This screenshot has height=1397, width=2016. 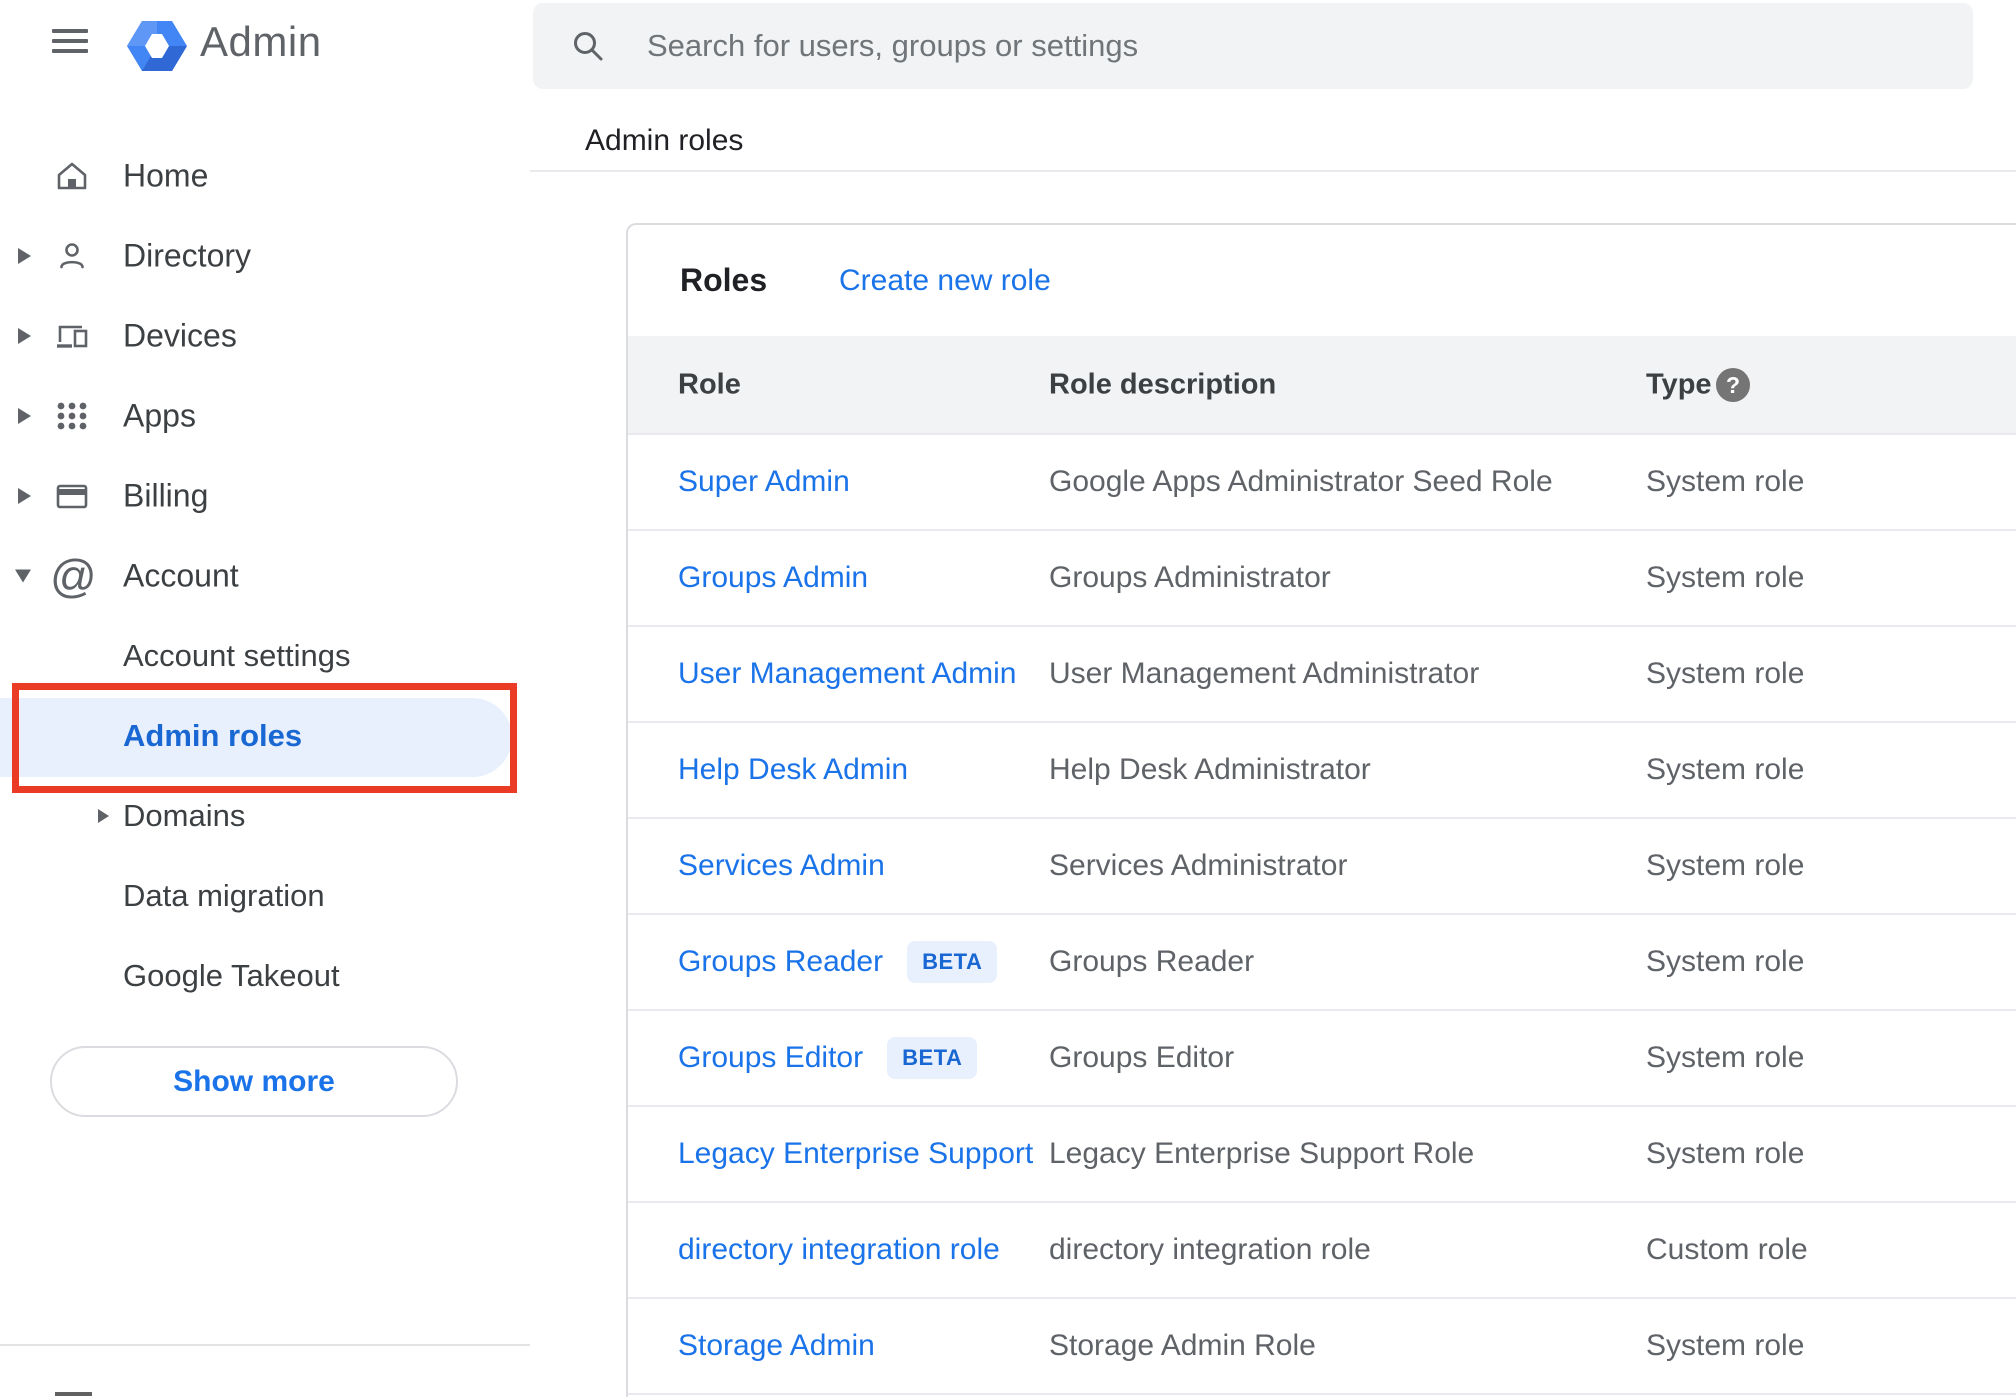 What do you see at coordinates (773, 578) in the screenshot?
I see `role-link: Groups Admin` at bounding box center [773, 578].